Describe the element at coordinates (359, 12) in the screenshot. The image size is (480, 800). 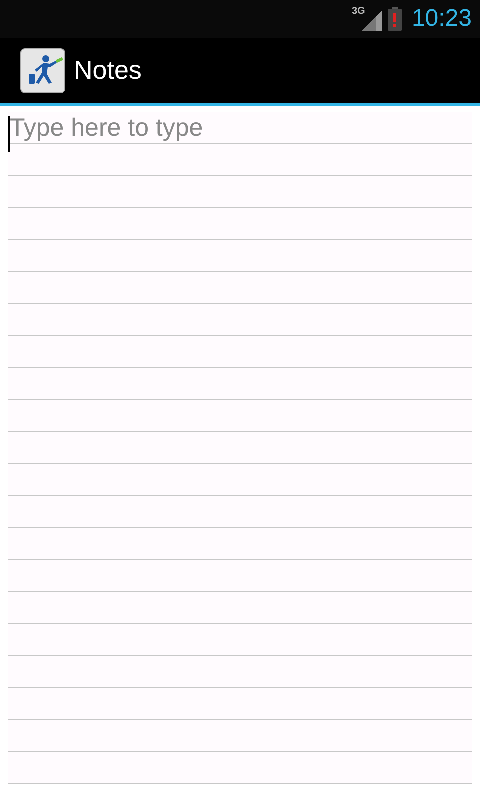
I see `network-type: 3G` at that location.